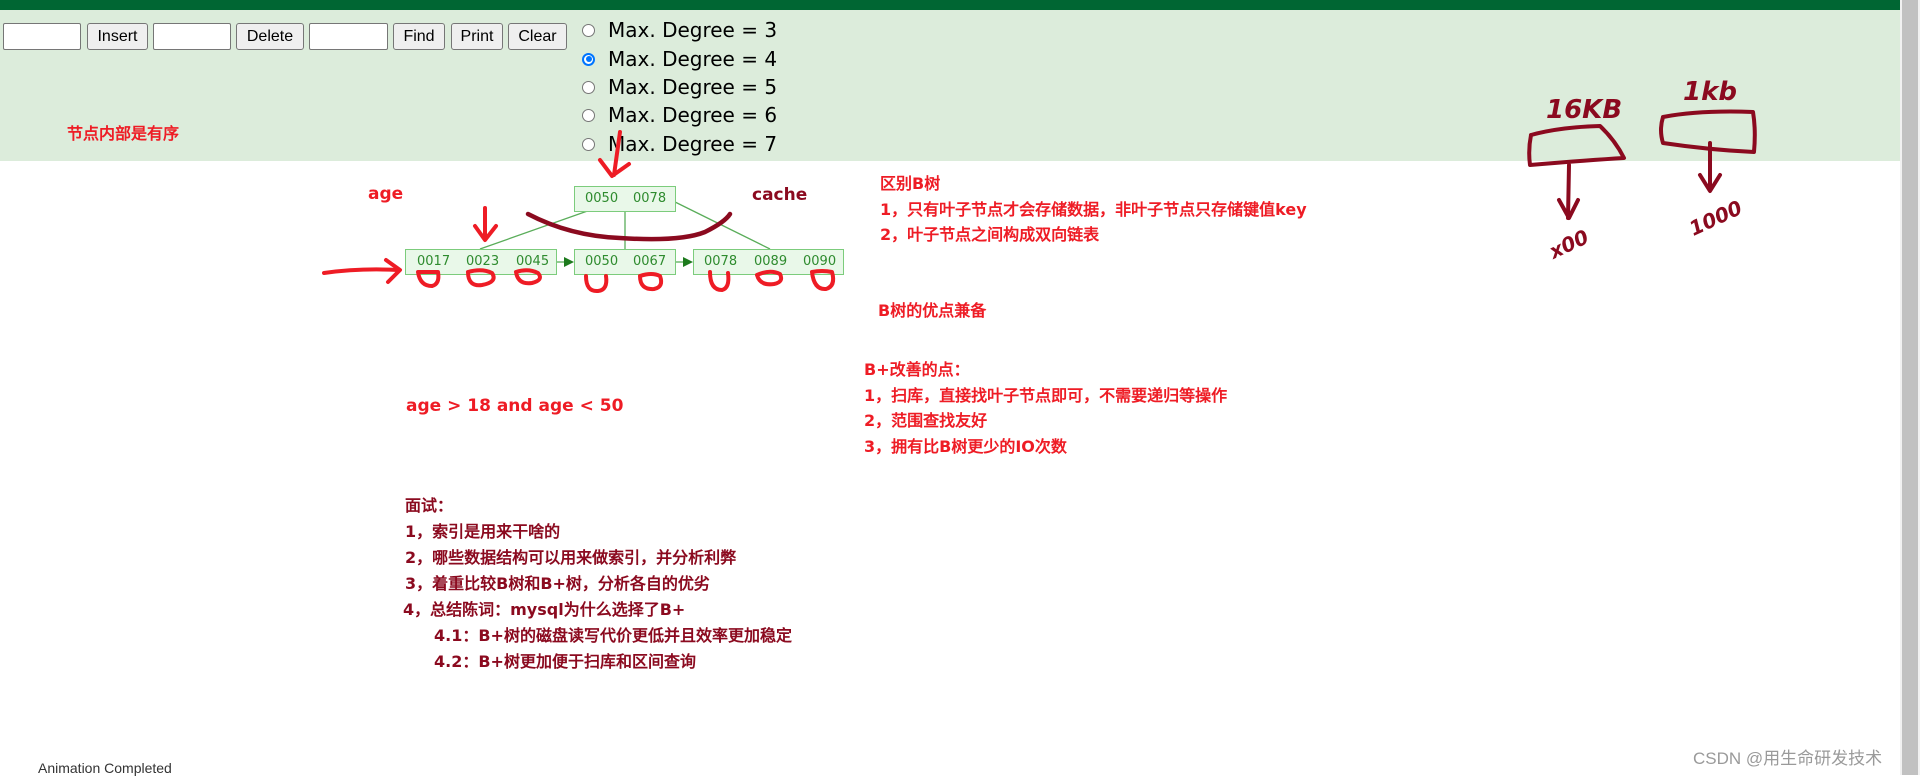 The height and width of the screenshot is (776, 1920). I want to click on status-text: Animation Completed, so click(105, 768).